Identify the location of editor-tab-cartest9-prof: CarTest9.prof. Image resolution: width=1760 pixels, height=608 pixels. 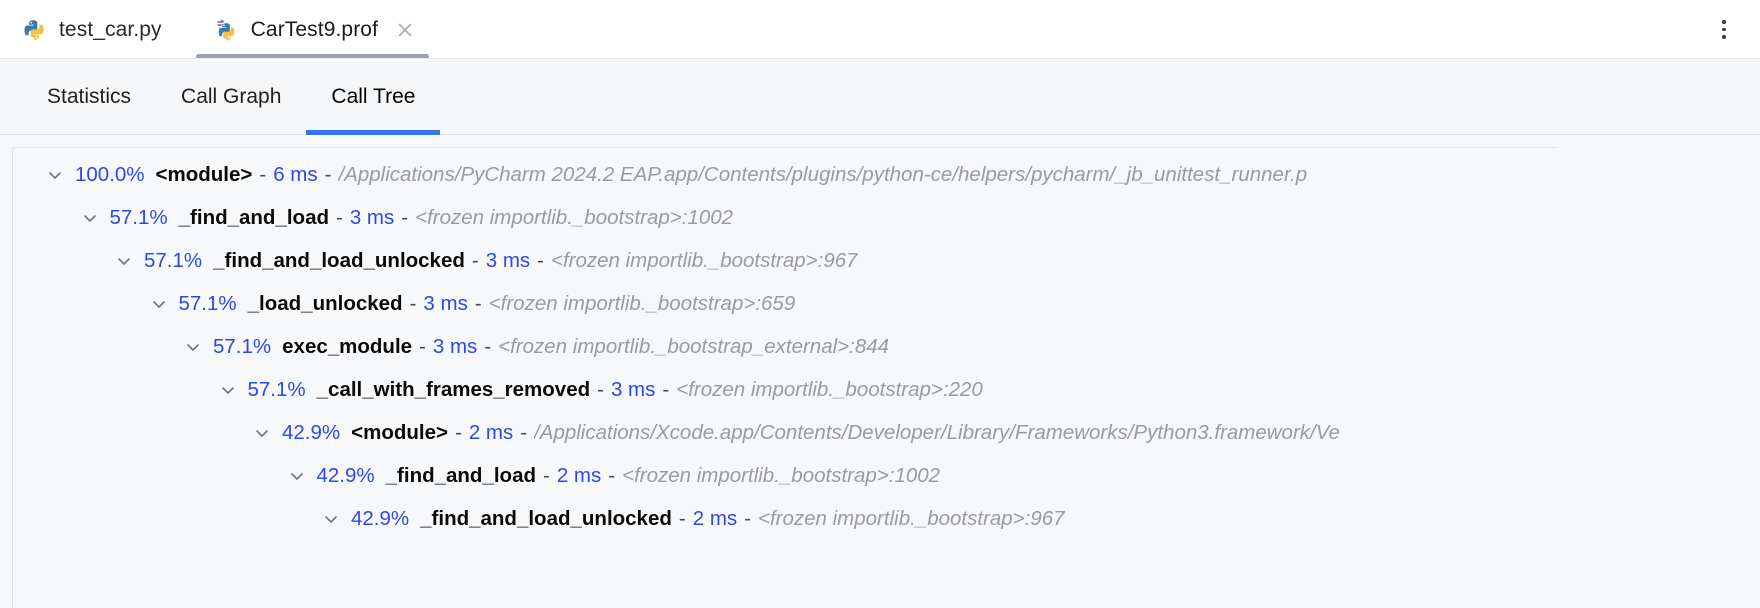
(312, 29).